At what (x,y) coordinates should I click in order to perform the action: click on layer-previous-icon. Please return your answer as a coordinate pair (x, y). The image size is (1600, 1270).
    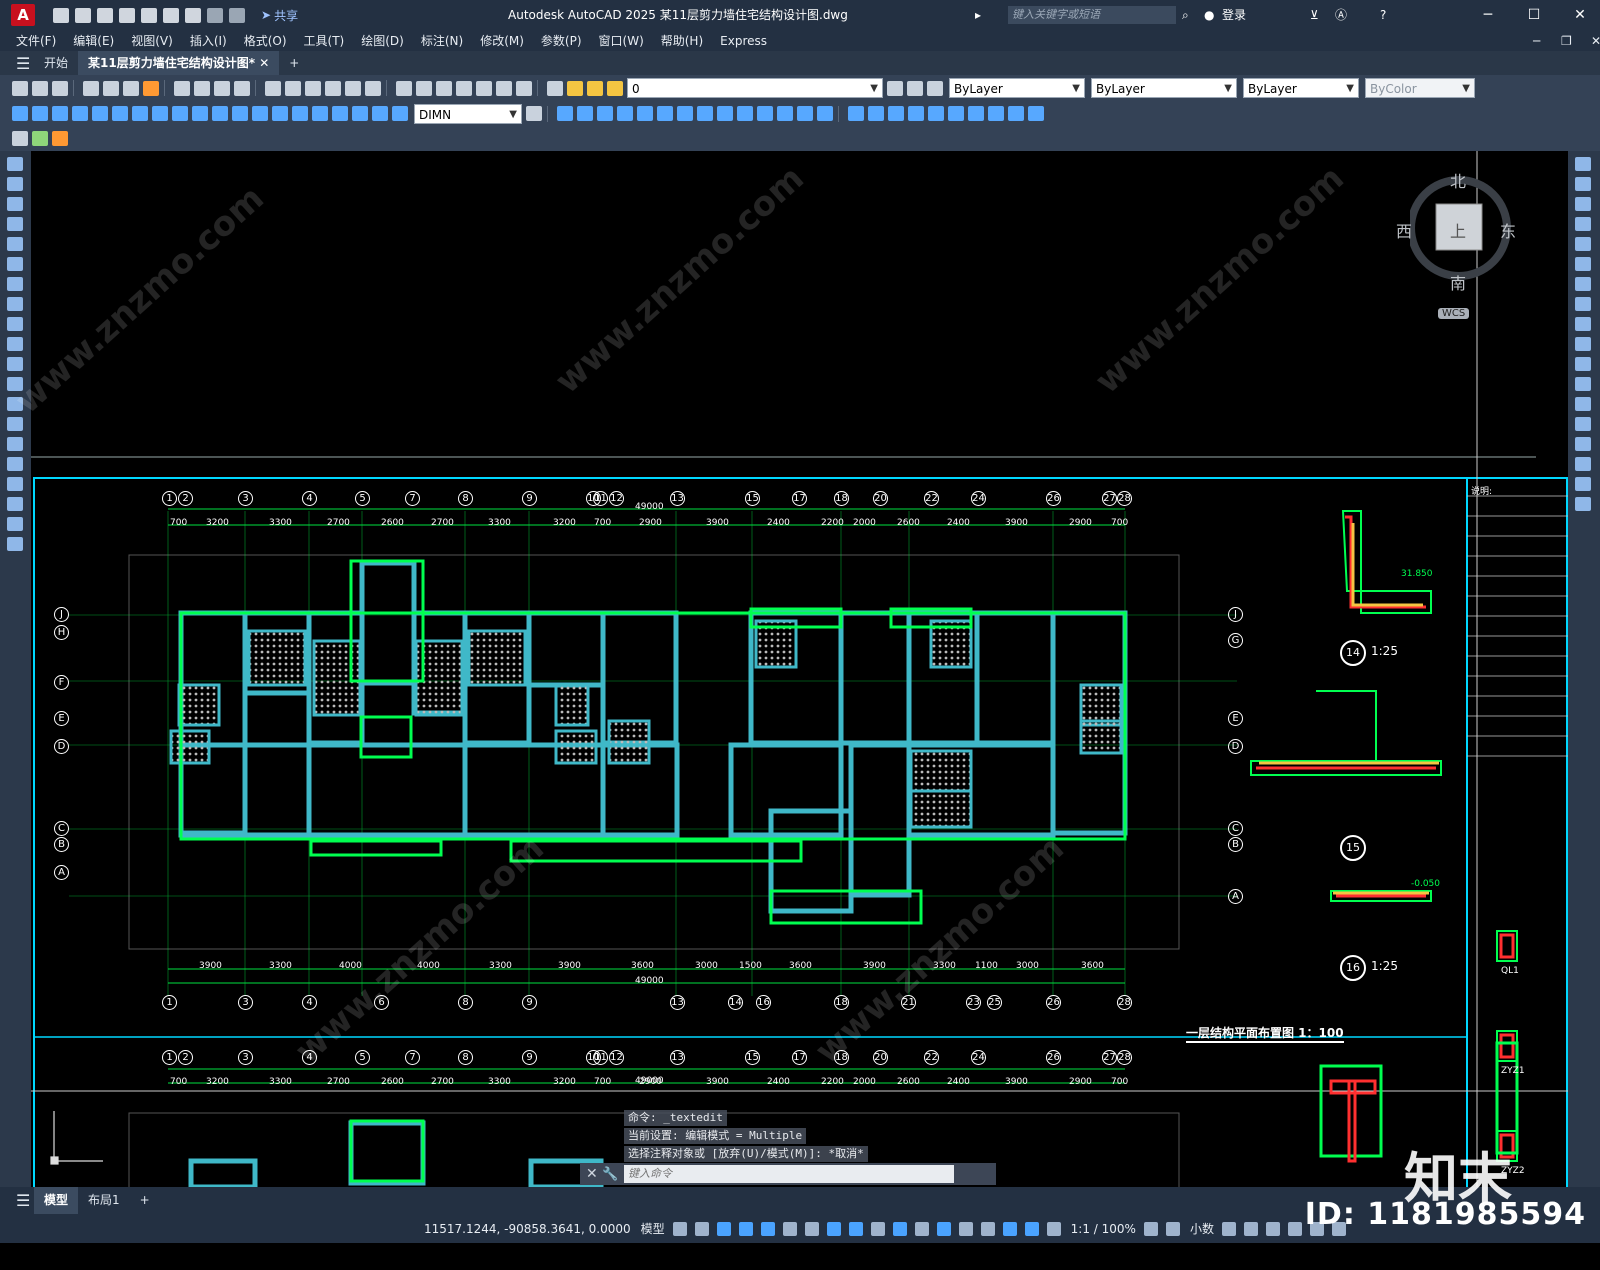
    Looking at the image, I should click on (915, 88).